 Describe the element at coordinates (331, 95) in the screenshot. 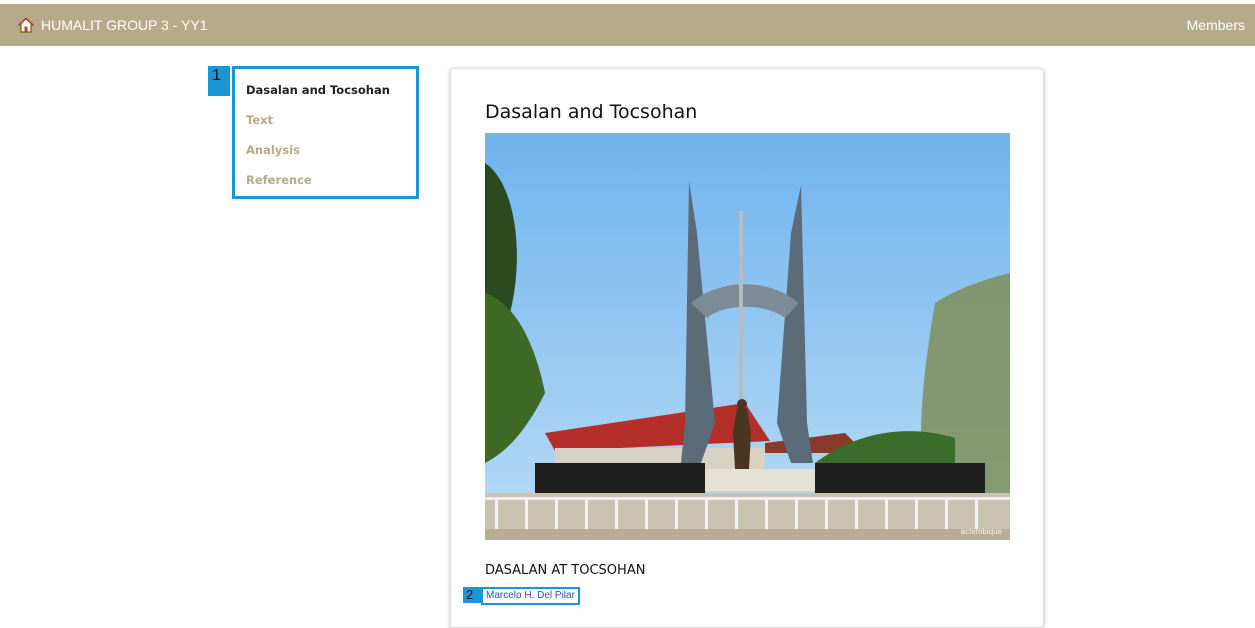

I see `sidebar-item-dasalan-and-tocsohan: Dasalan and Tocsohan` at that location.